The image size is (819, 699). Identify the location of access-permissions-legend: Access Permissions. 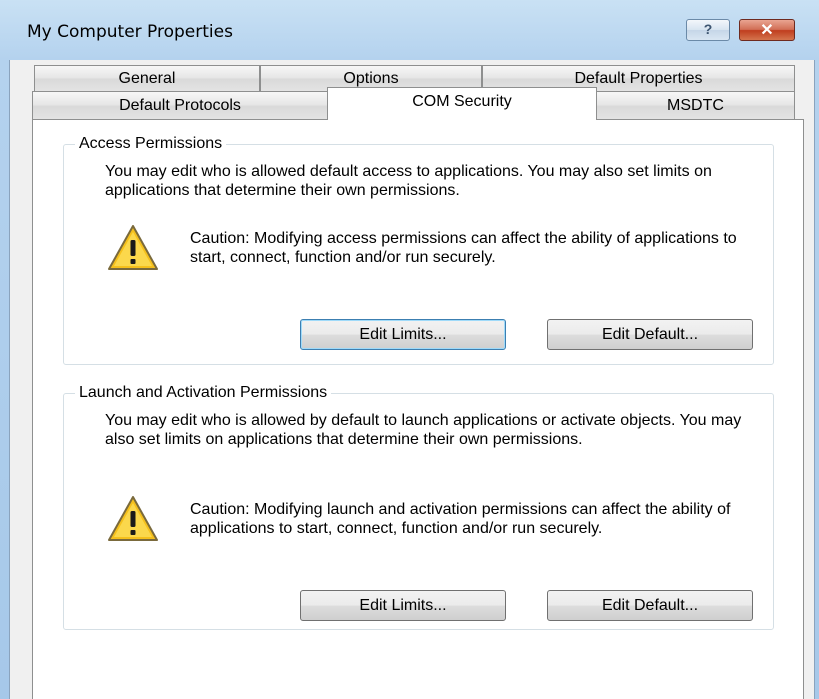
(151, 144).